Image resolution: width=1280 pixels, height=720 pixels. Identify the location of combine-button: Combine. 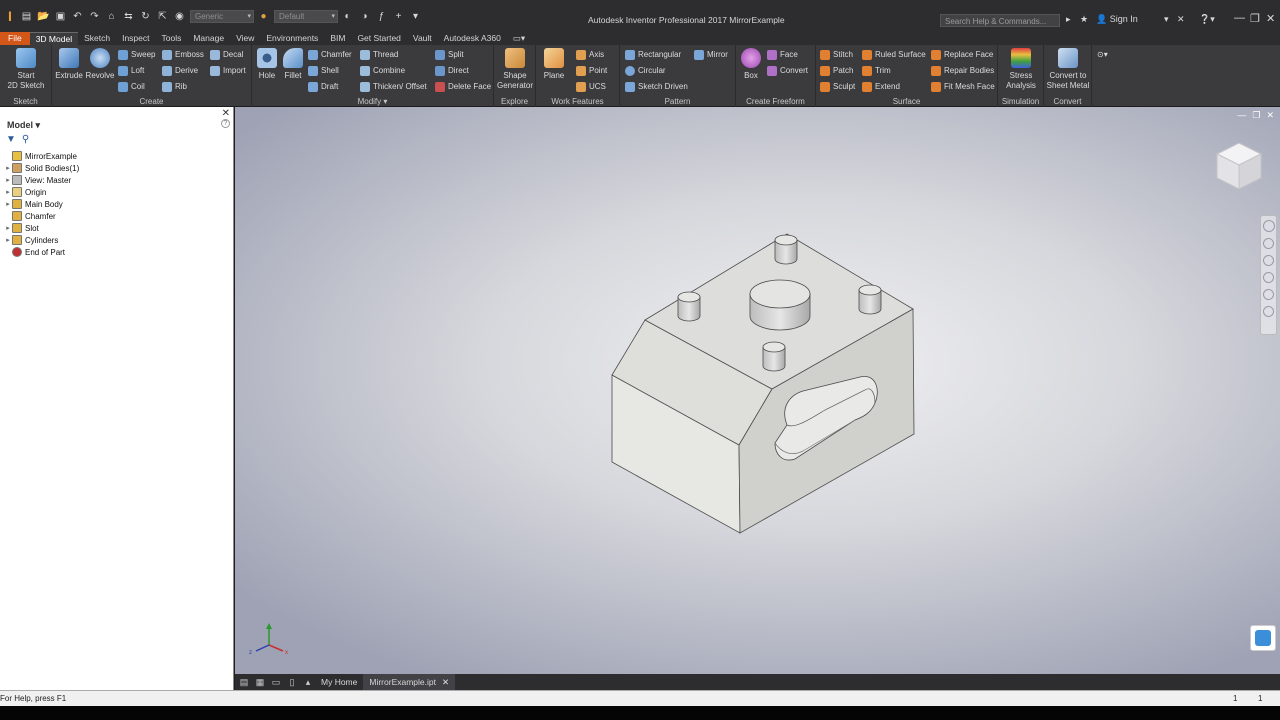
(382, 70).